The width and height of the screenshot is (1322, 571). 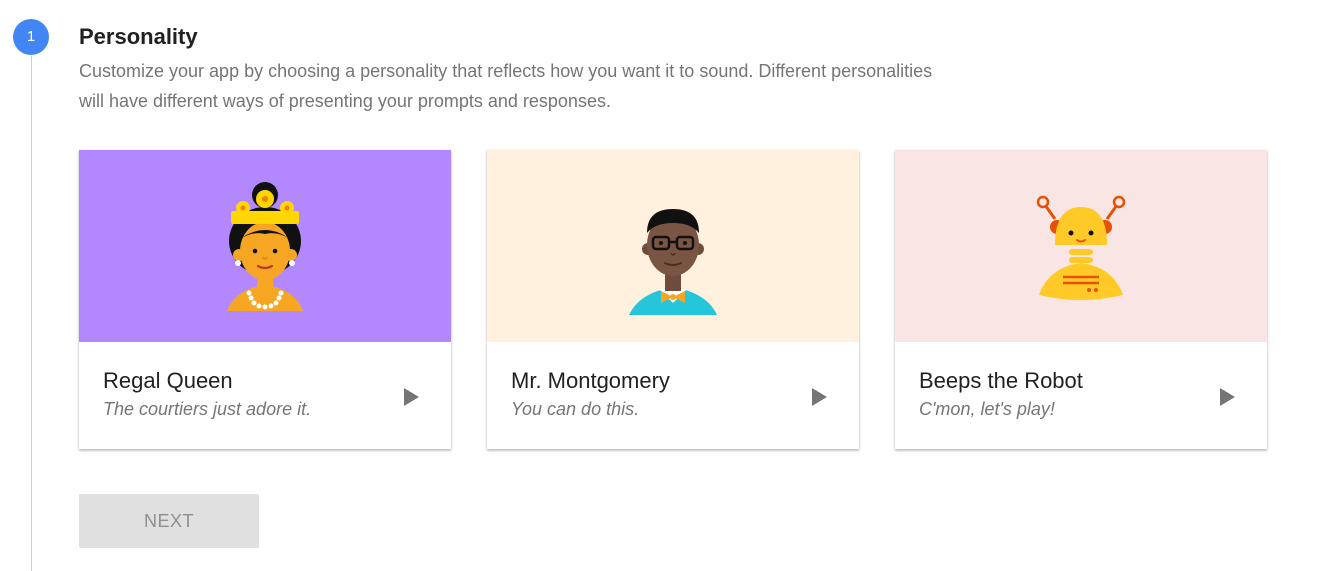 What do you see at coordinates (169, 521) in the screenshot?
I see `next-button: NEXT` at bounding box center [169, 521].